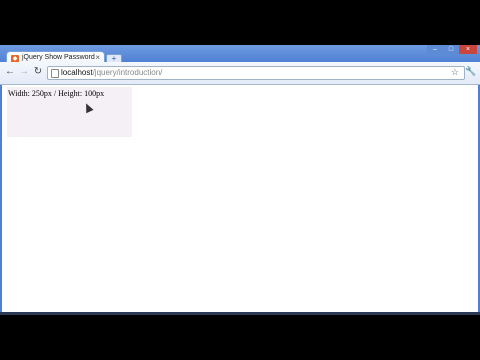  I want to click on back-arrow-icon: ←, so click(10, 72).